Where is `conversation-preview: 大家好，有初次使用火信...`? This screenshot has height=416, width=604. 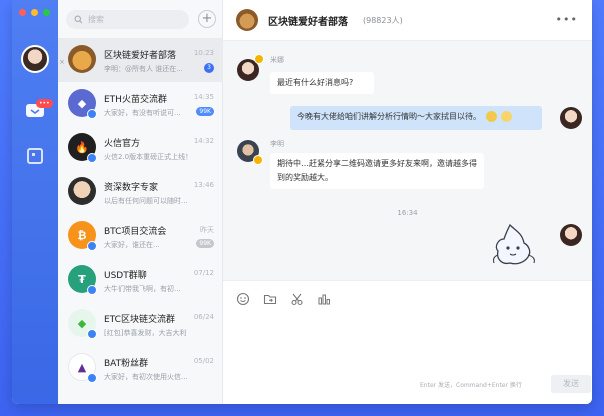 conversation-preview: 大家好，有初次使用火信... is located at coordinates (146, 377).